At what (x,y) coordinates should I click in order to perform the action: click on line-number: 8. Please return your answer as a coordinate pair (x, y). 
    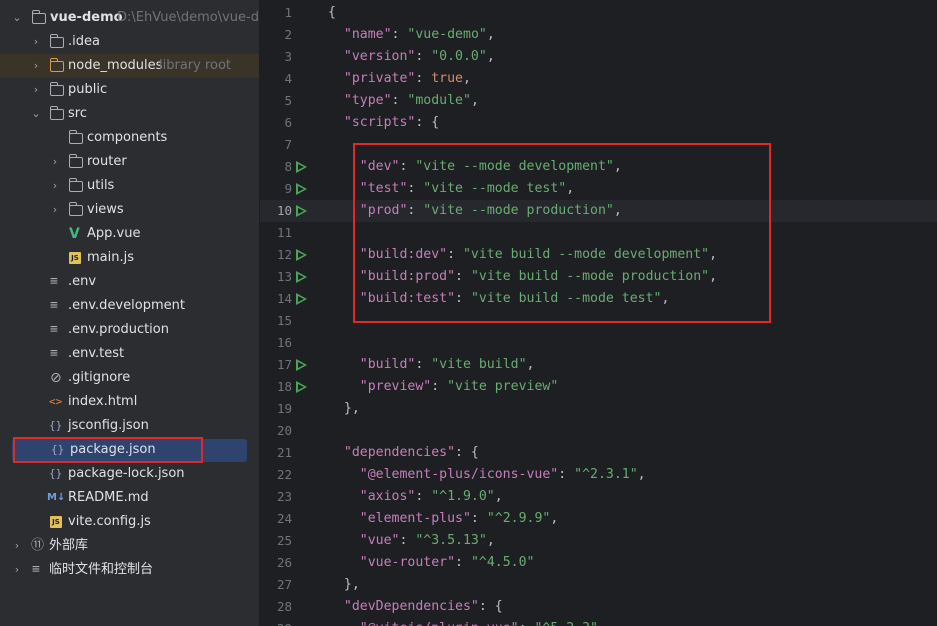
    Looking at the image, I should click on (288, 166).